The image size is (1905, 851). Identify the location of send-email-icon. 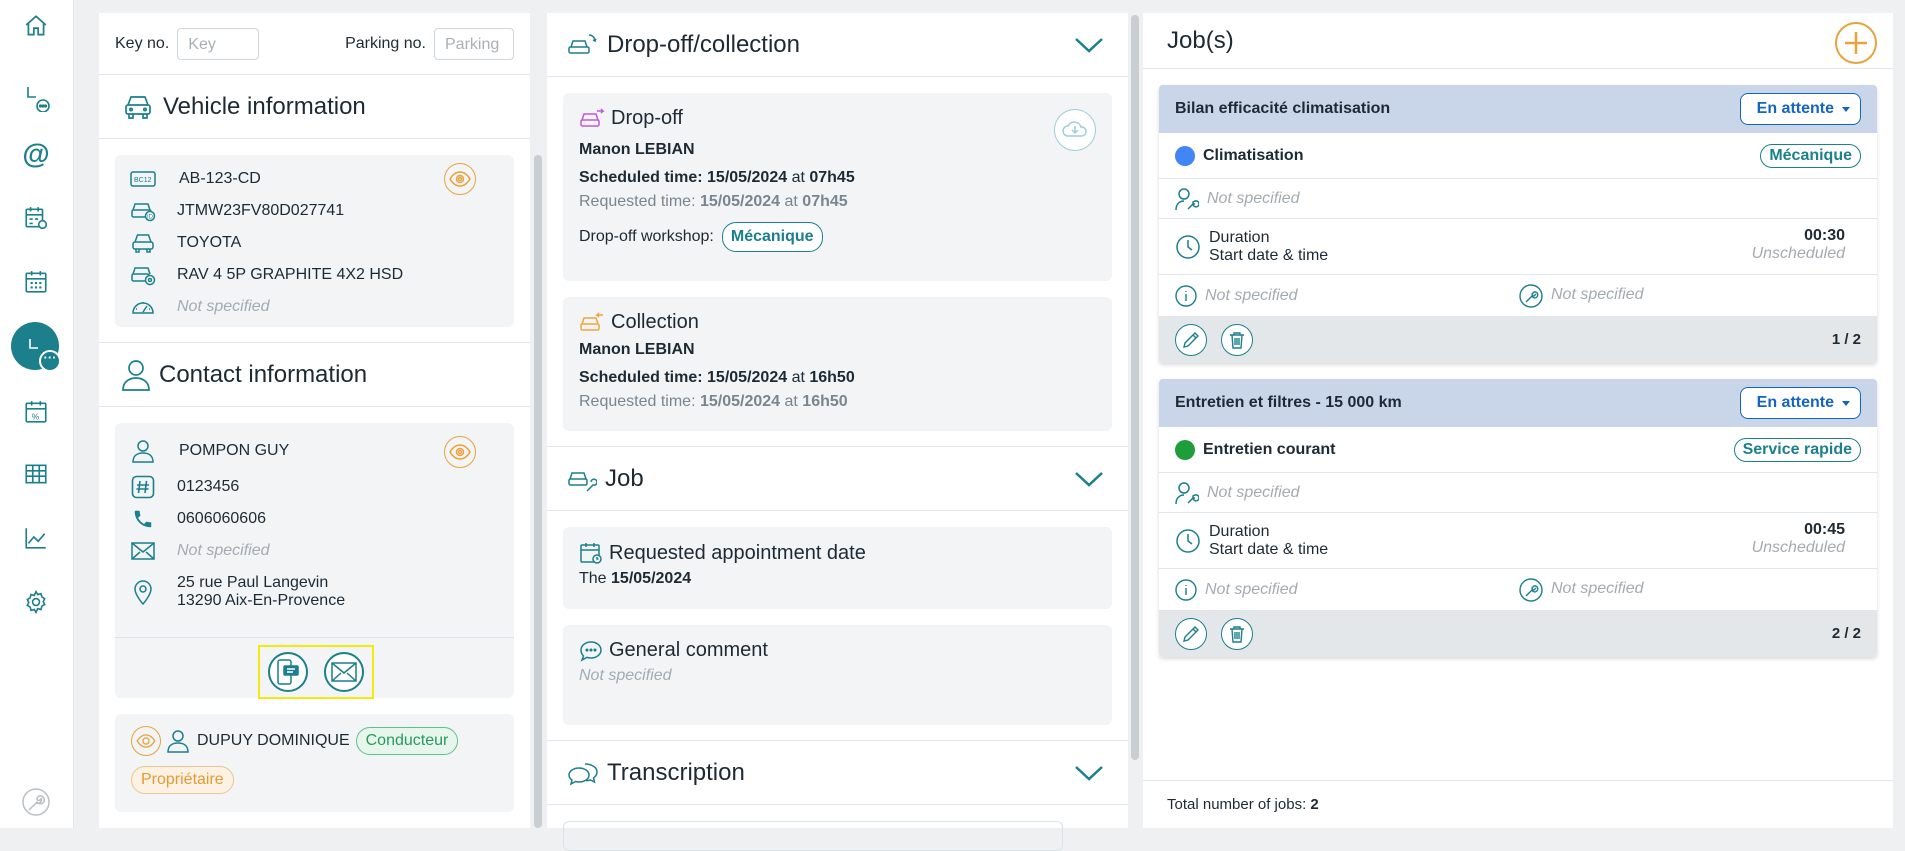
(344, 672).